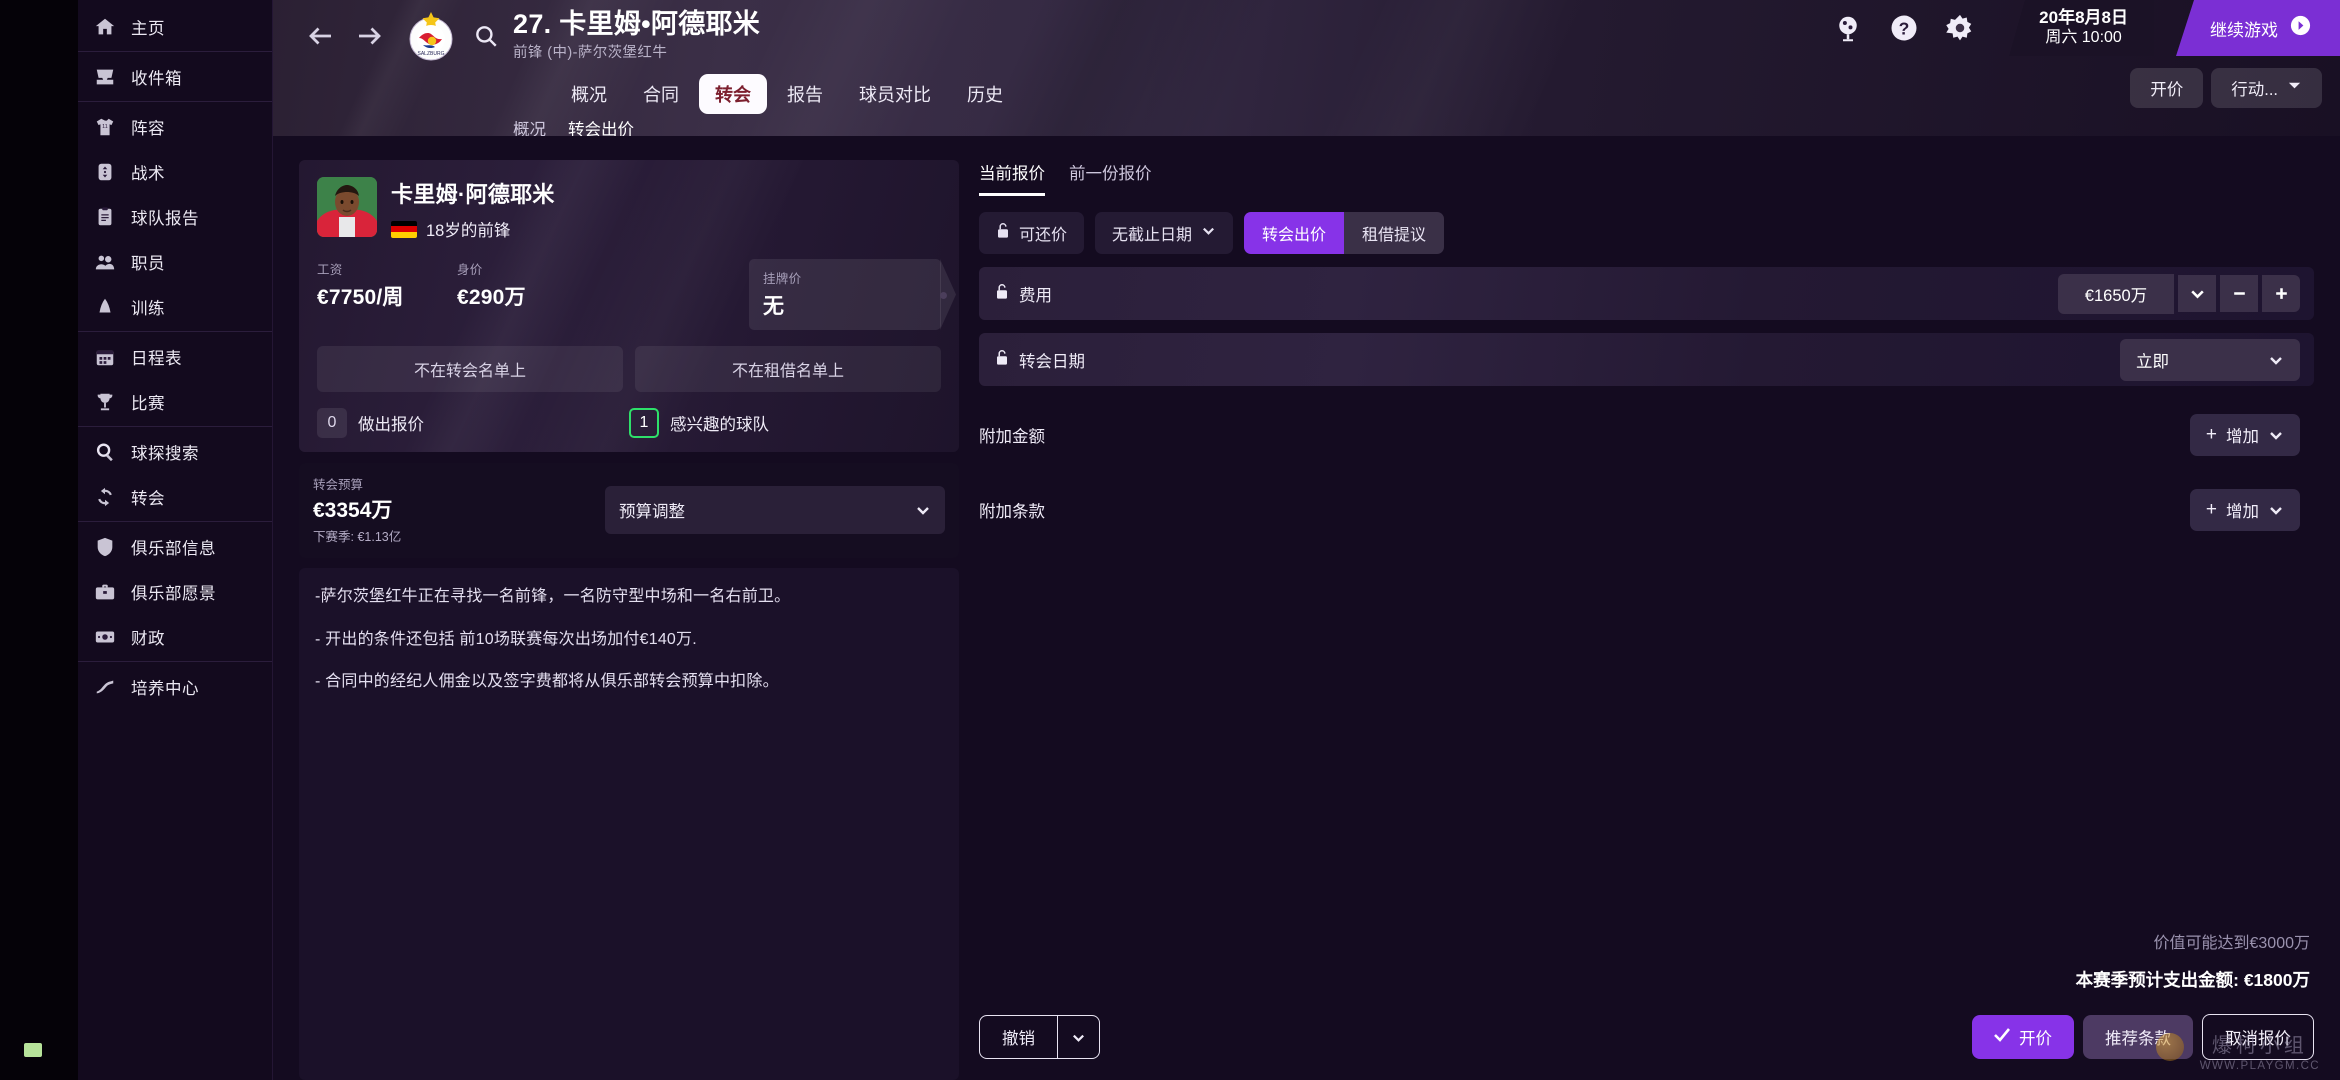 This screenshot has height=1080, width=2340. What do you see at coordinates (2210, 359) in the screenshot?
I see `transfer-date-dropdown: 立即` at bounding box center [2210, 359].